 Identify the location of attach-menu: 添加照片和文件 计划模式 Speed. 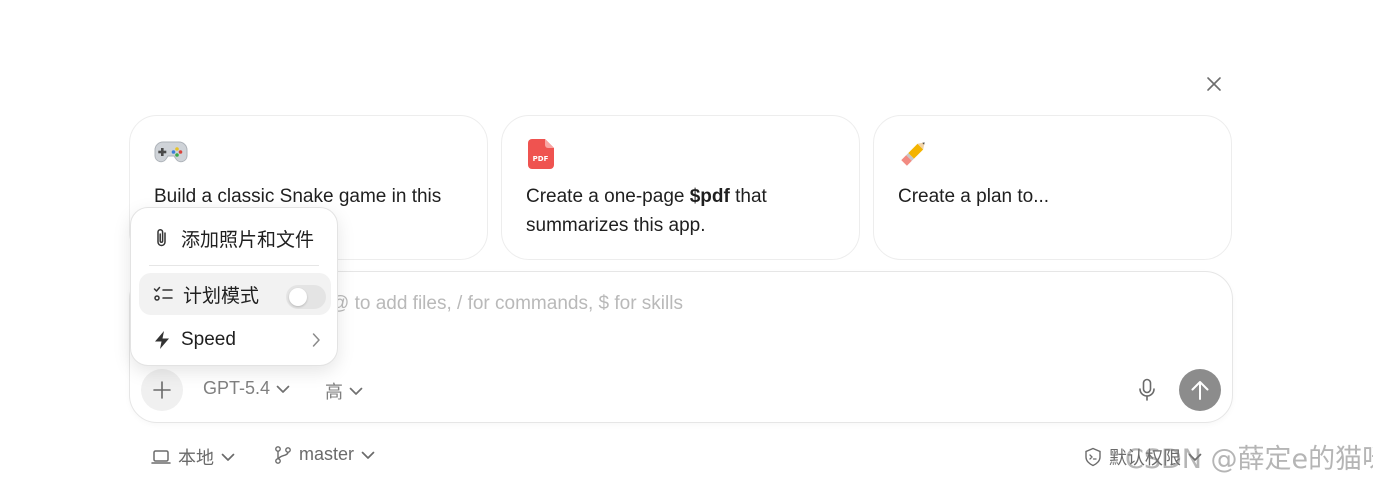
(234, 286).